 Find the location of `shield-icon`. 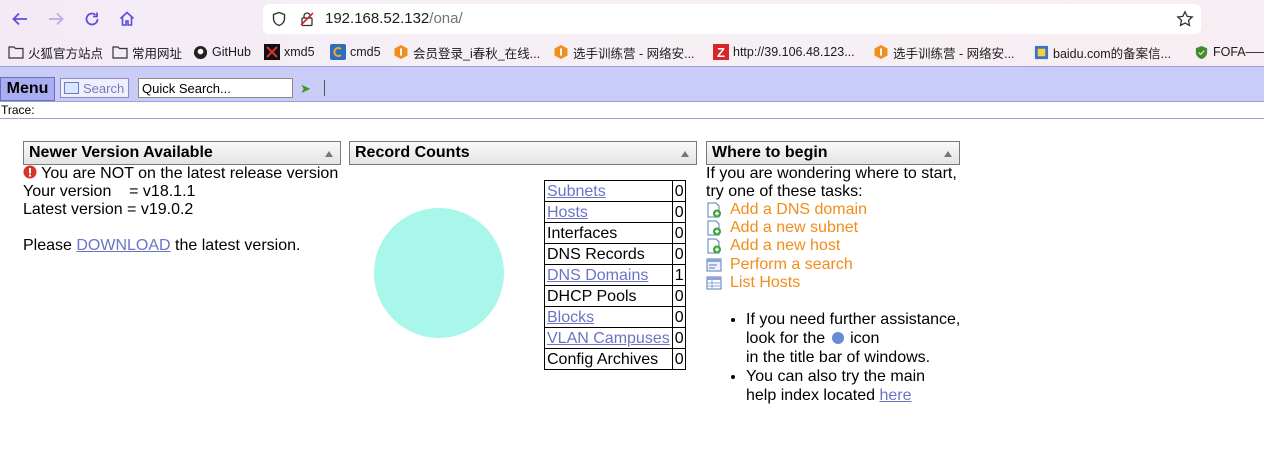

shield-icon is located at coordinates (279, 19).